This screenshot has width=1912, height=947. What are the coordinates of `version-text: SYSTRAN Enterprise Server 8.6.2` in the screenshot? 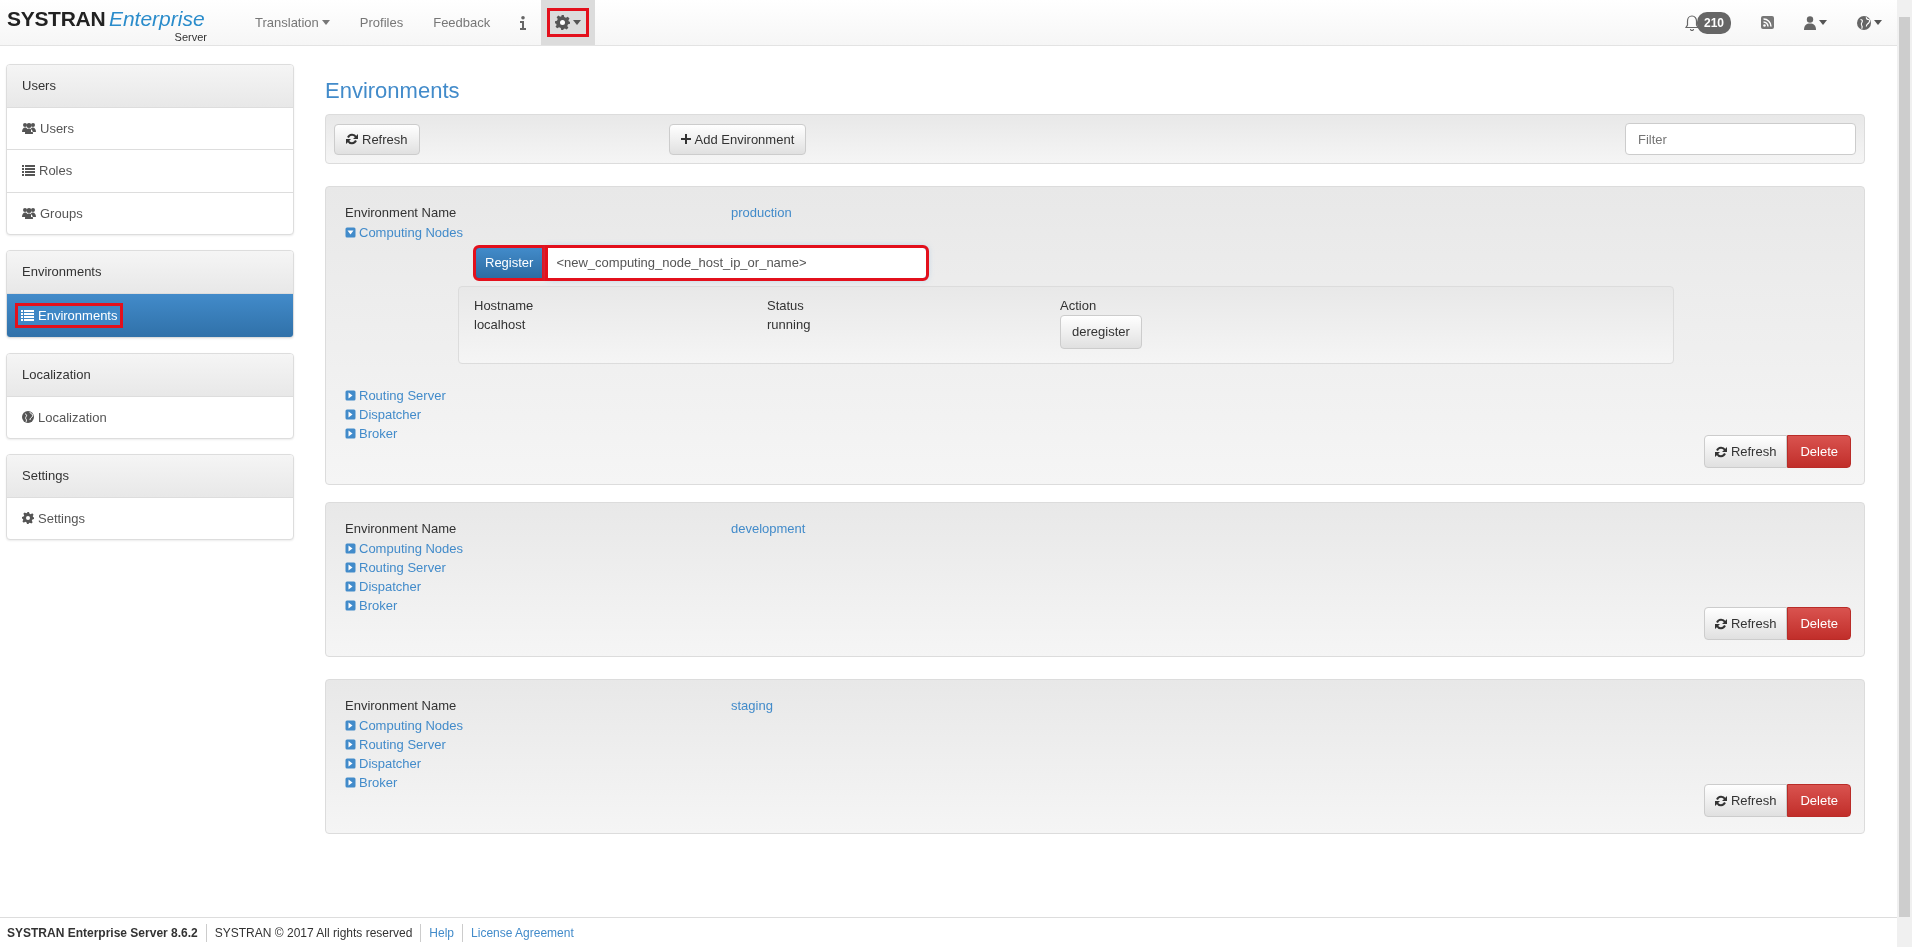 It's located at (102, 933).